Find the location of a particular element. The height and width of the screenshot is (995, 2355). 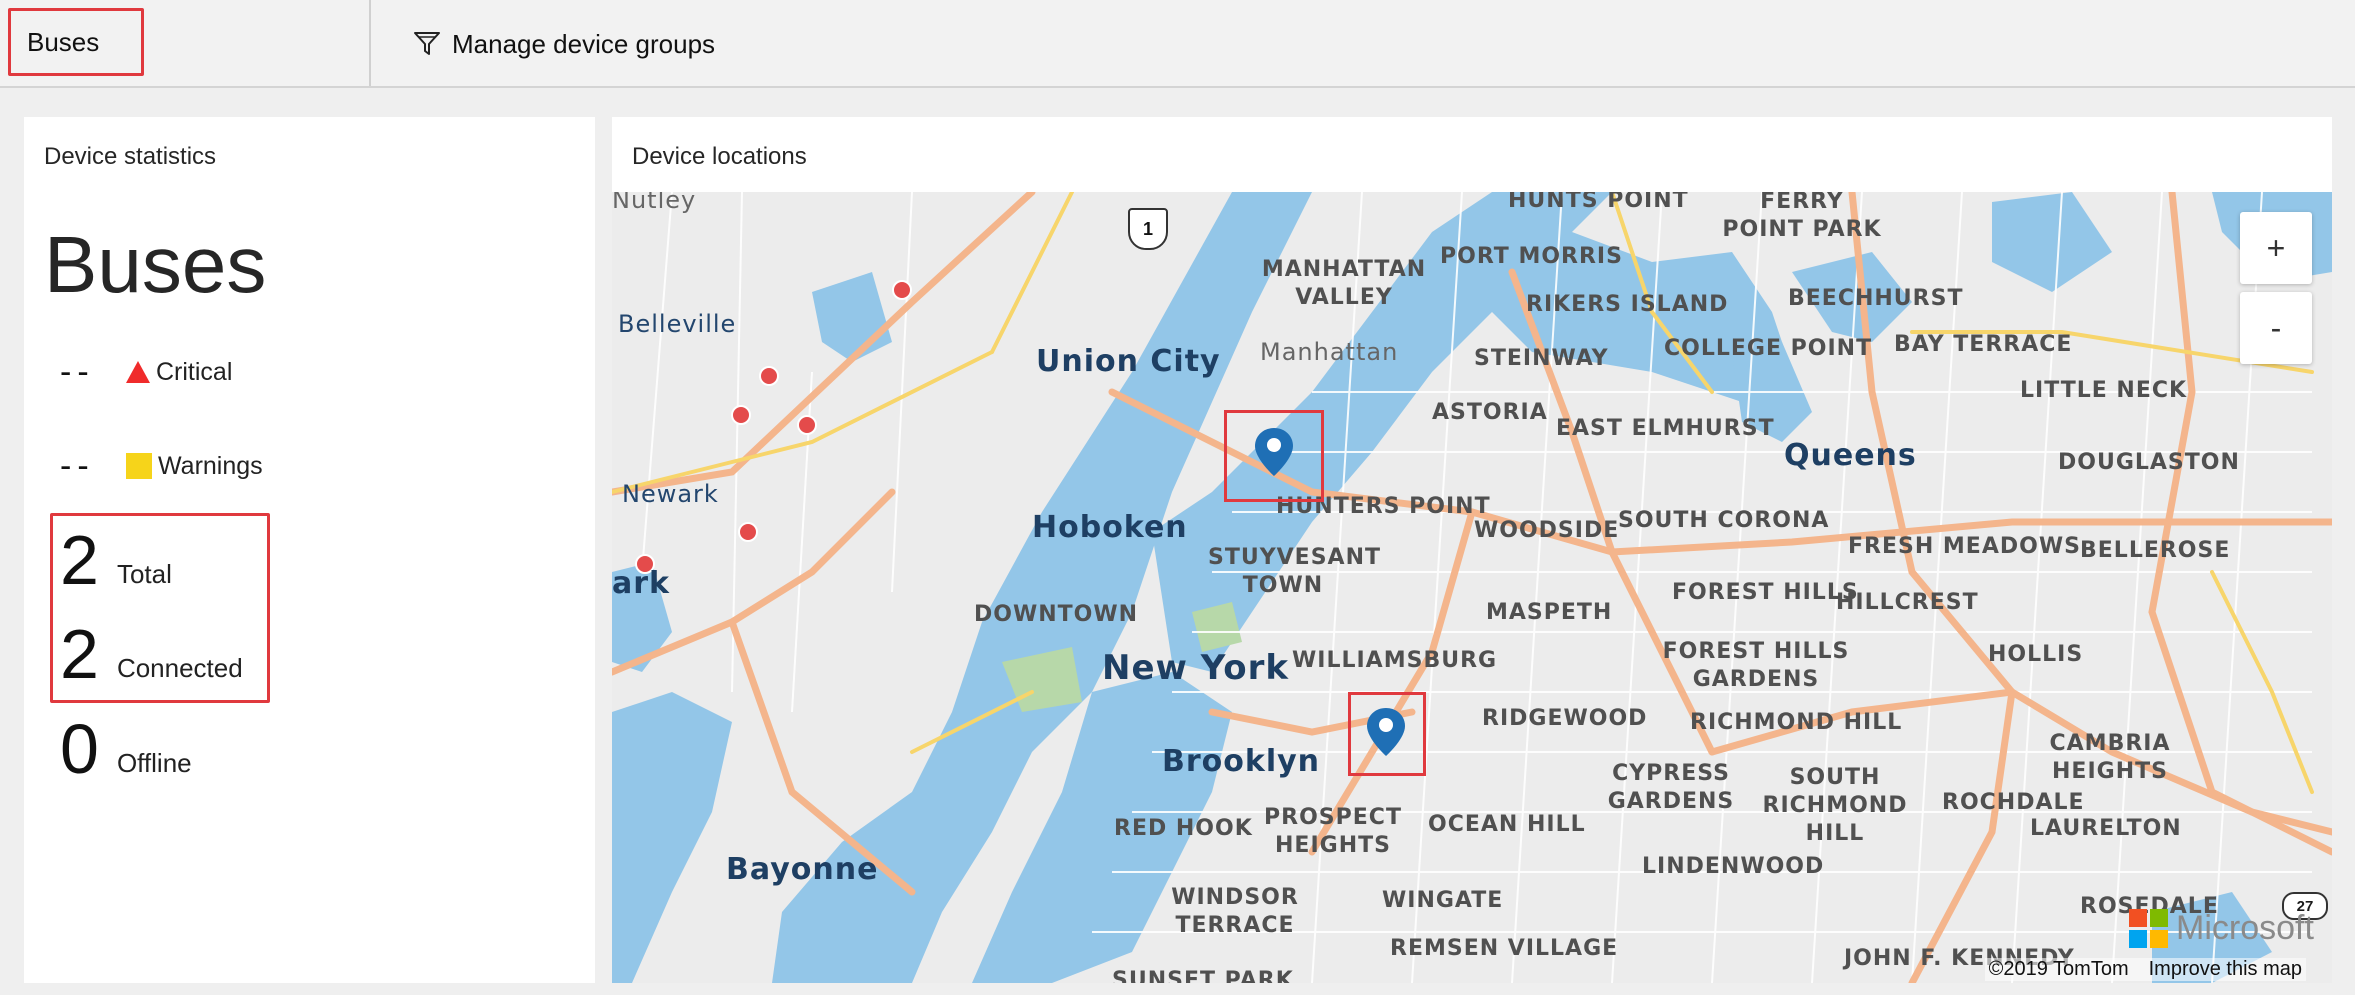

map-label: Manhattan is located at coordinates (1329, 352).